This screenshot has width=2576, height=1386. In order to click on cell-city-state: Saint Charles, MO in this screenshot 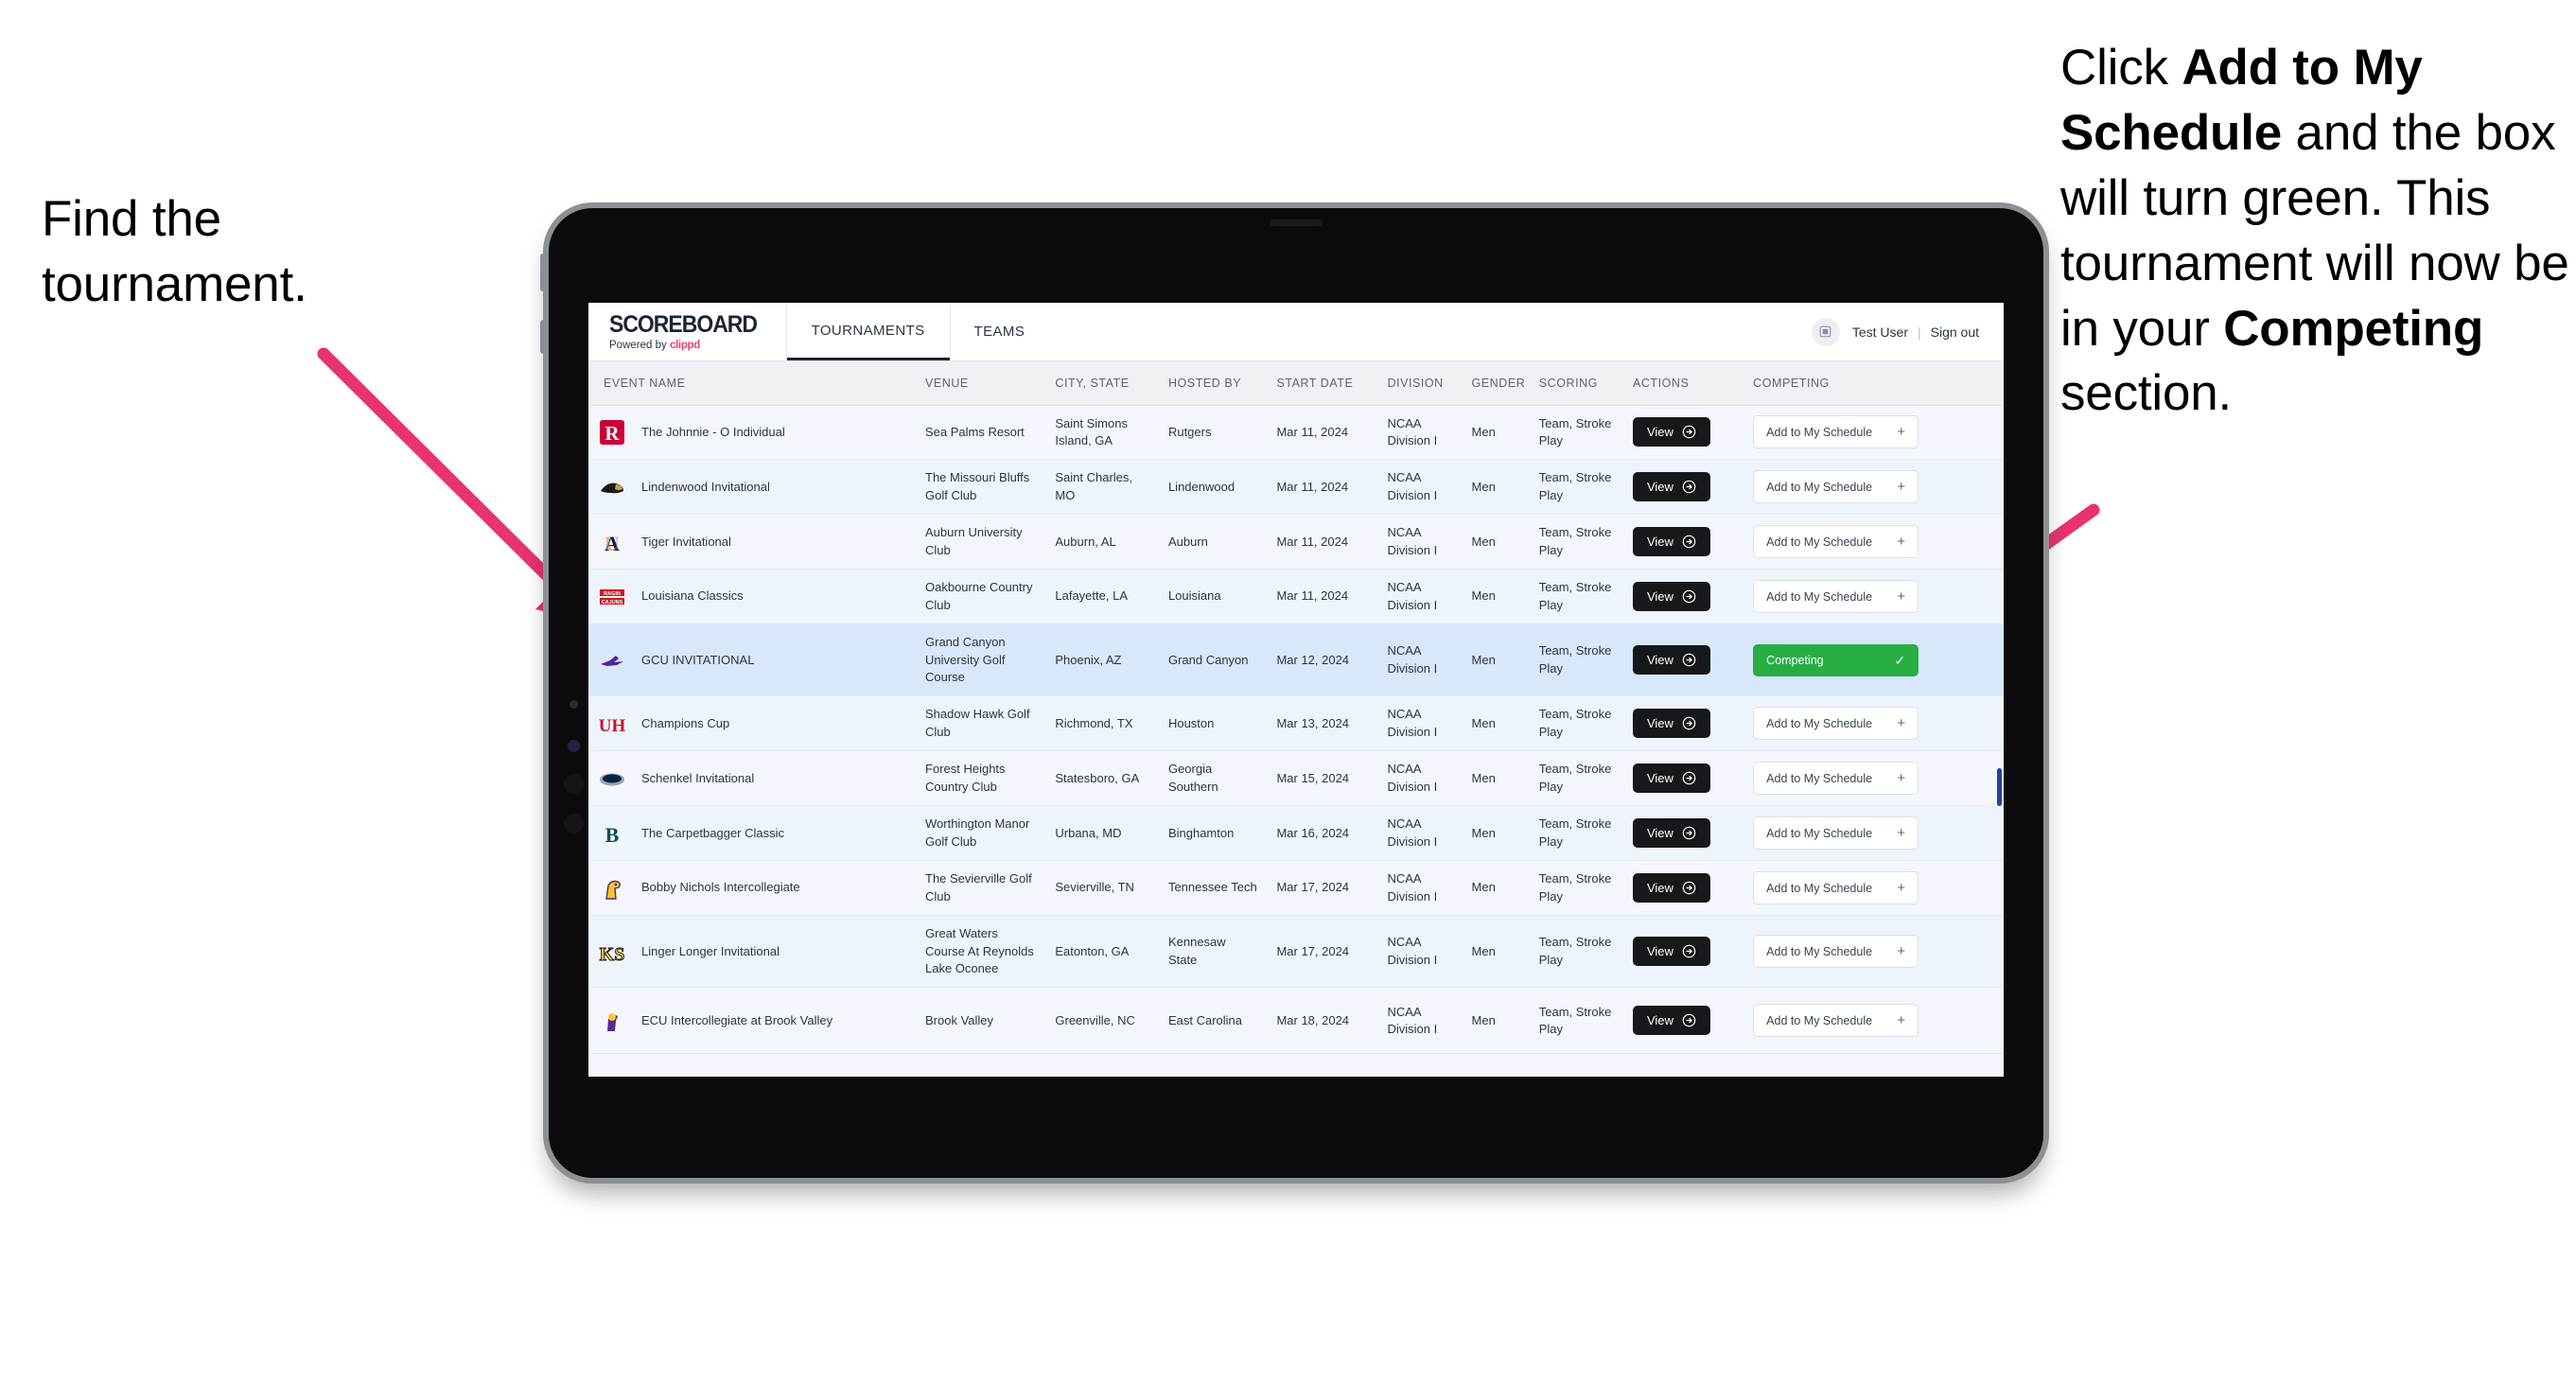, I will do `click(1102, 487)`.